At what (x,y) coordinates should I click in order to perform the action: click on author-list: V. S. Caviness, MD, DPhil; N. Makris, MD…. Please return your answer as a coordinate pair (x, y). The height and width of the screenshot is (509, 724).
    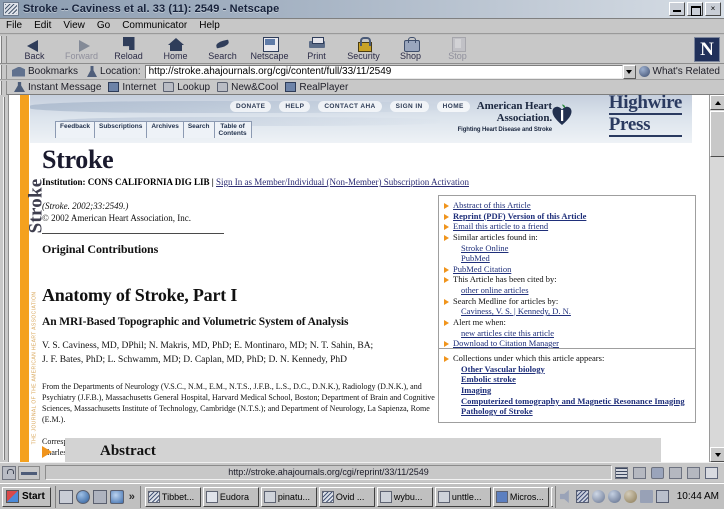
    Looking at the image, I should click on (242, 354).